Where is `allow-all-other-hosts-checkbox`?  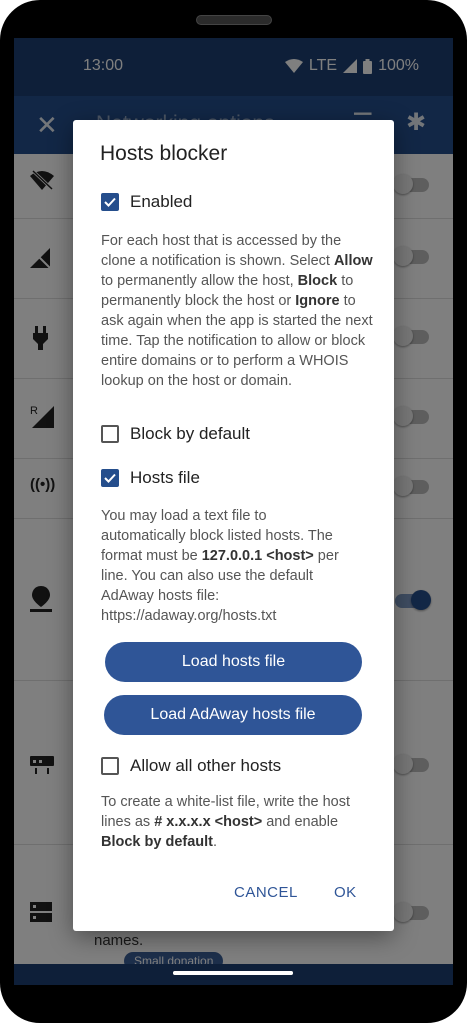
allow-all-other-hosts-checkbox is located at coordinates (110, 766).